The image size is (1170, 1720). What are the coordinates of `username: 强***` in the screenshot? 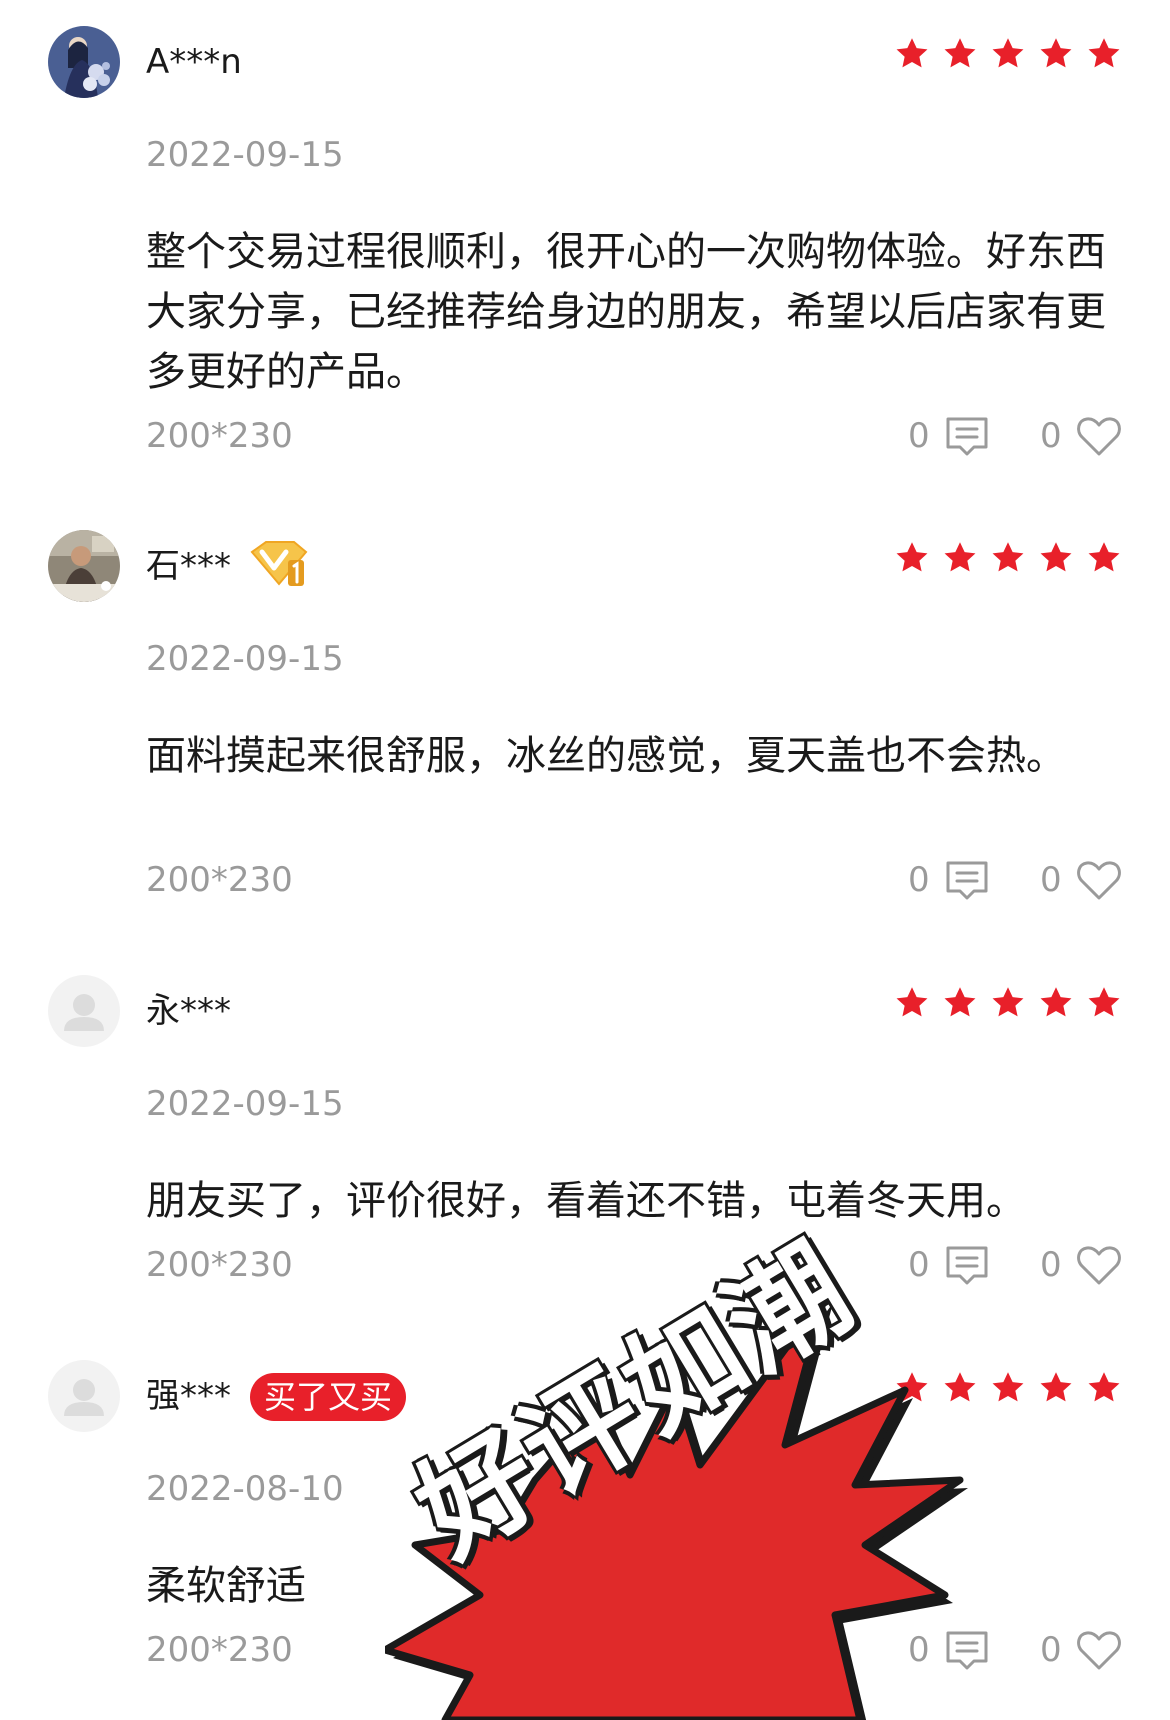 It's located at (188, 1396).